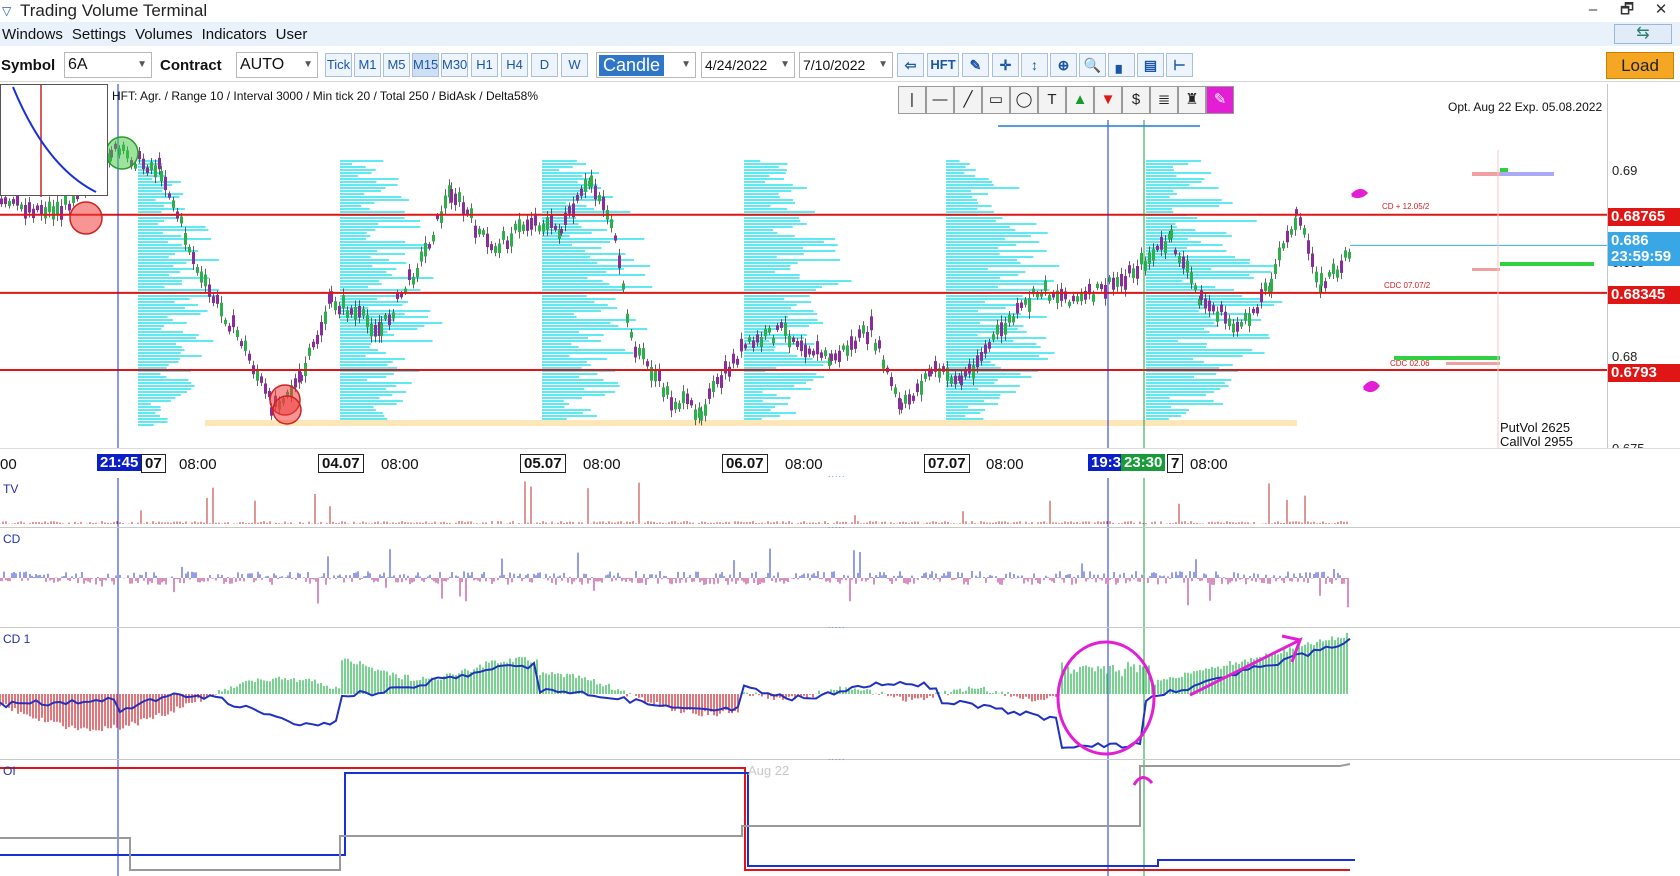 This screenshot has width=1680, height=876. Describe the element at coordinates (1052, 100) in the screenshot. I see `text-icon: T` at that location.